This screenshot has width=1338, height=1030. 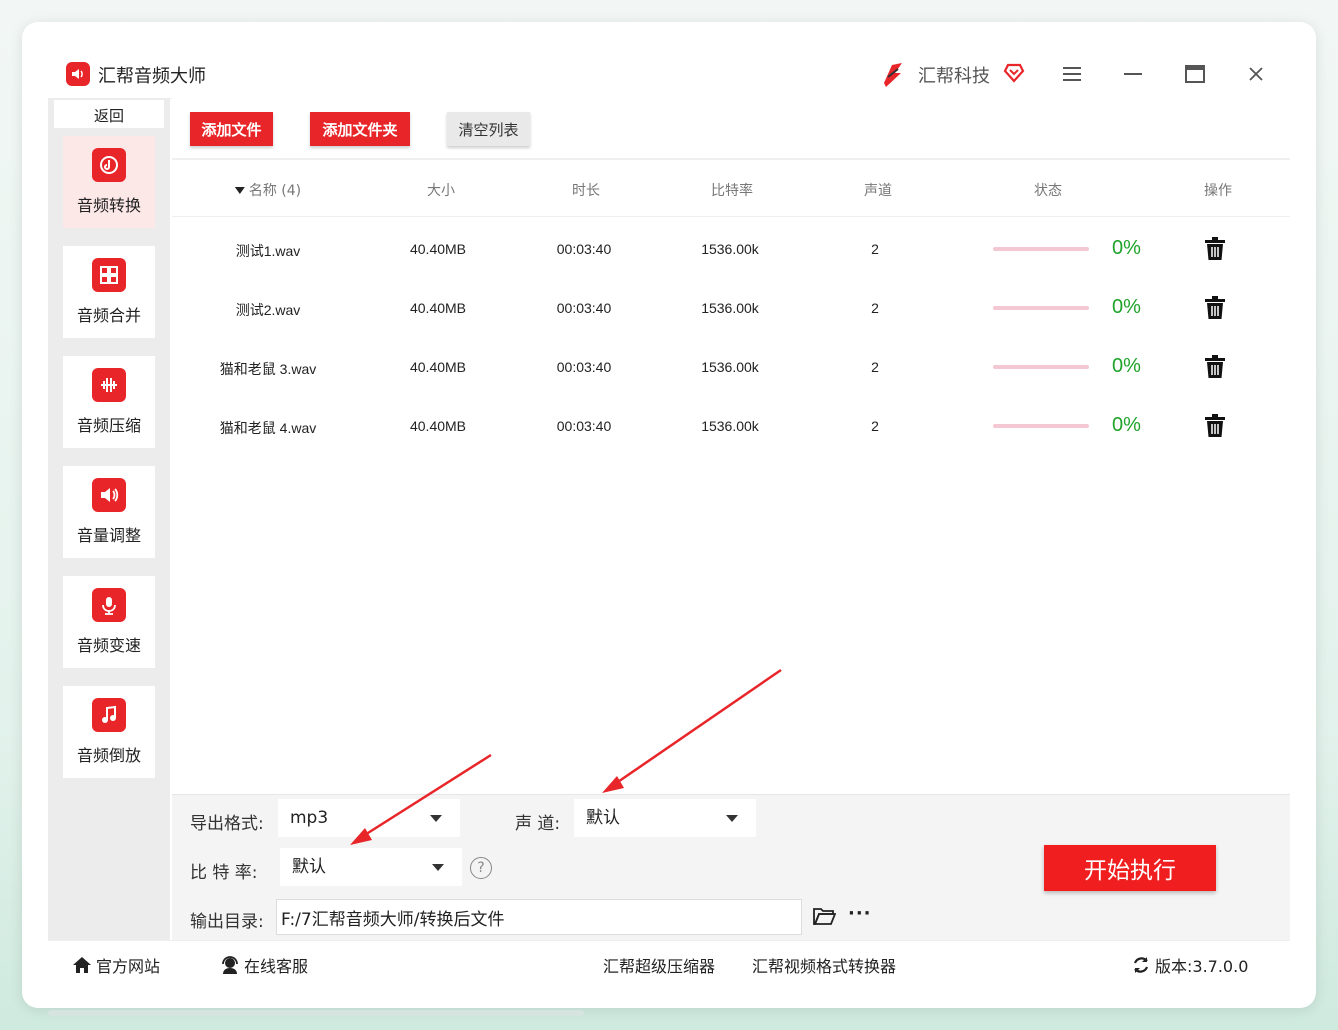 I want to click on app-logo-icon, so click(x=78, y=74).